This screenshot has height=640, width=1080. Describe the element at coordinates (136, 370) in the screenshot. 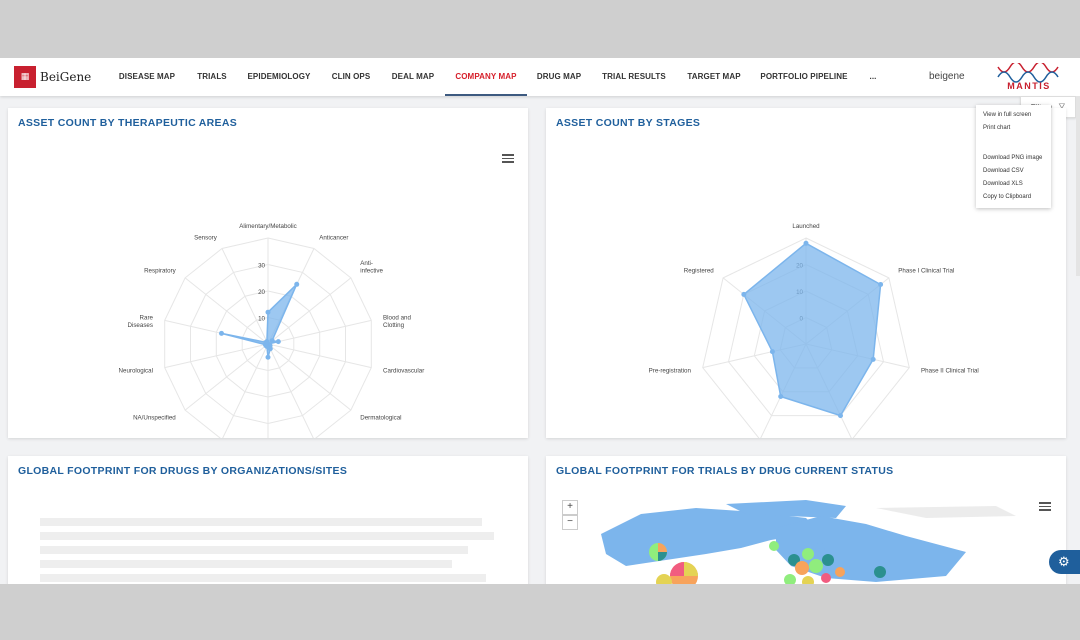

I see `radar-category-label: Neurological` at that location.